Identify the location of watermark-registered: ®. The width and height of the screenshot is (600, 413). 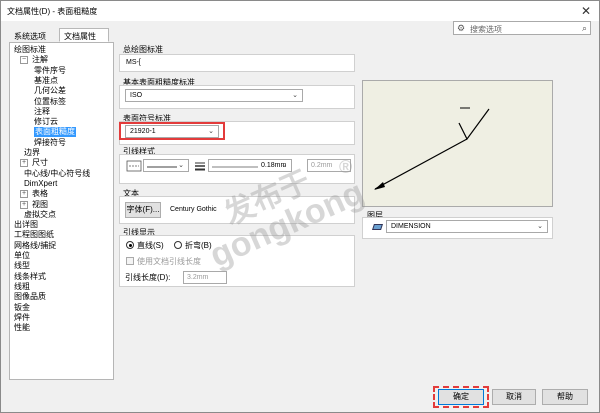
(346, 167).